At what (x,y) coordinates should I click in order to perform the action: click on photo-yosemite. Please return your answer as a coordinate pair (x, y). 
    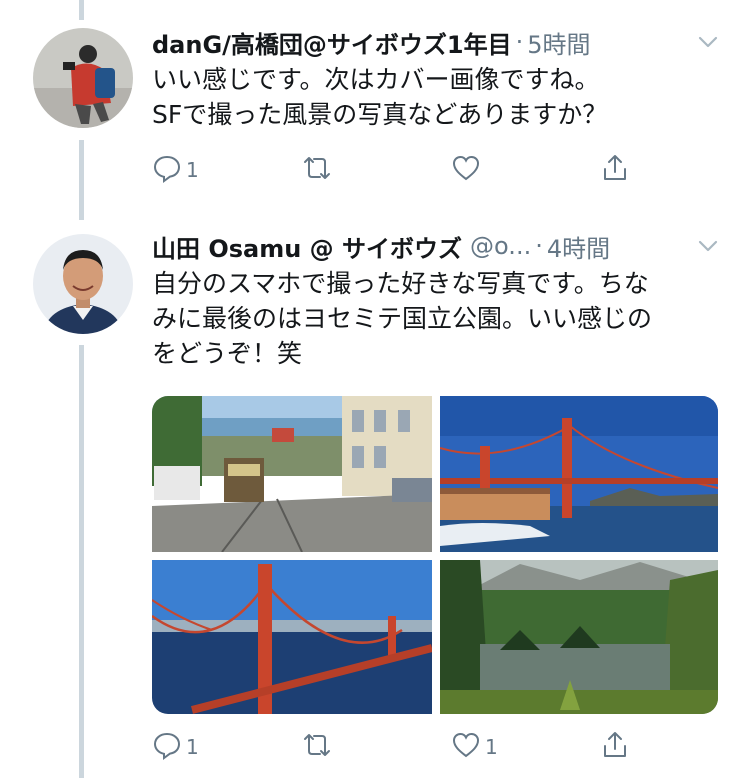
    Looking at the image, I should click on (579, 637).